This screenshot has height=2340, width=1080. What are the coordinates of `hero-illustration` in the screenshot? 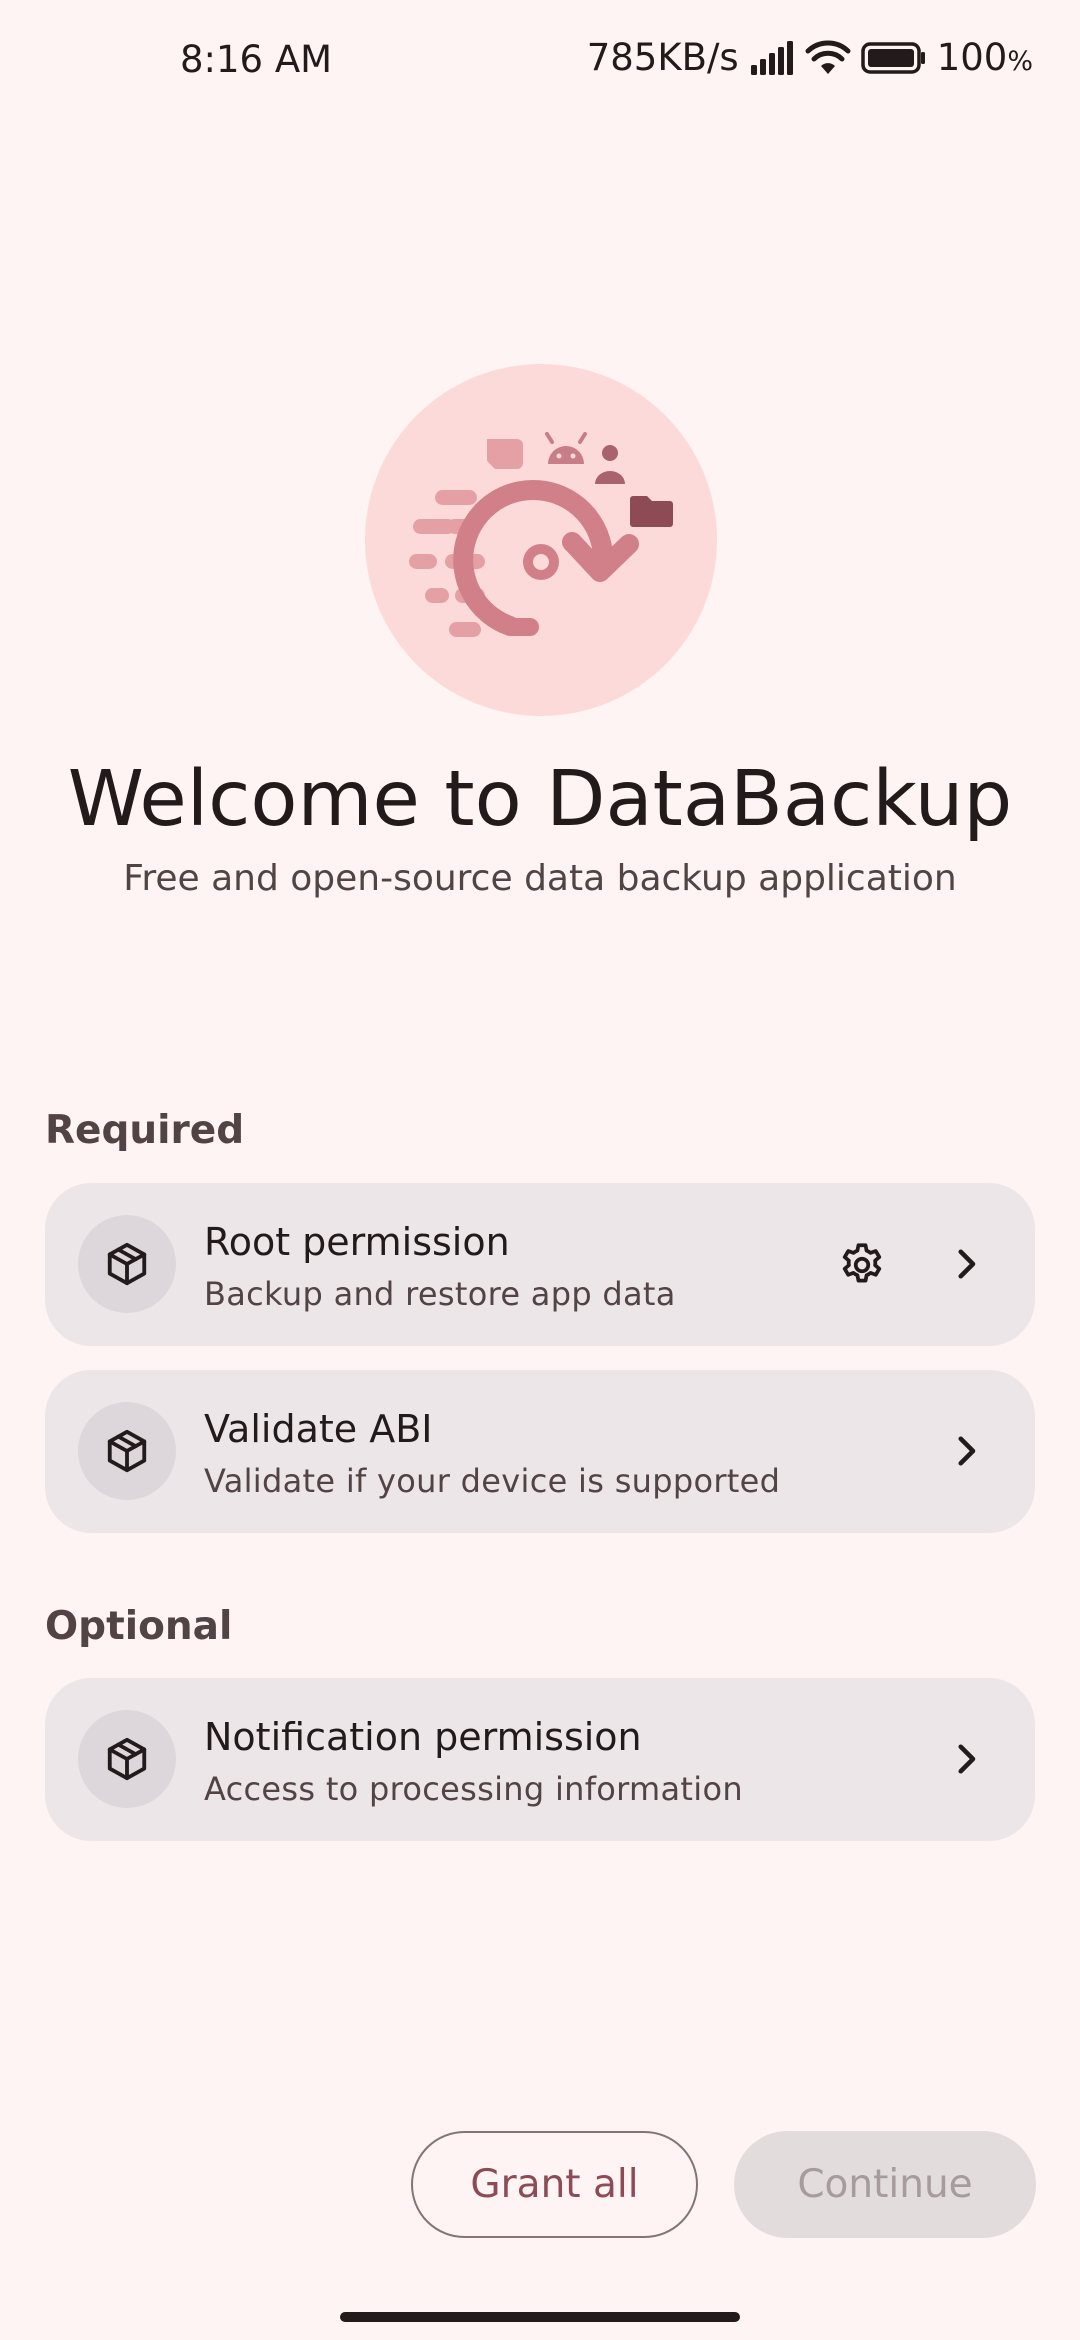 It's located at (541, 540).